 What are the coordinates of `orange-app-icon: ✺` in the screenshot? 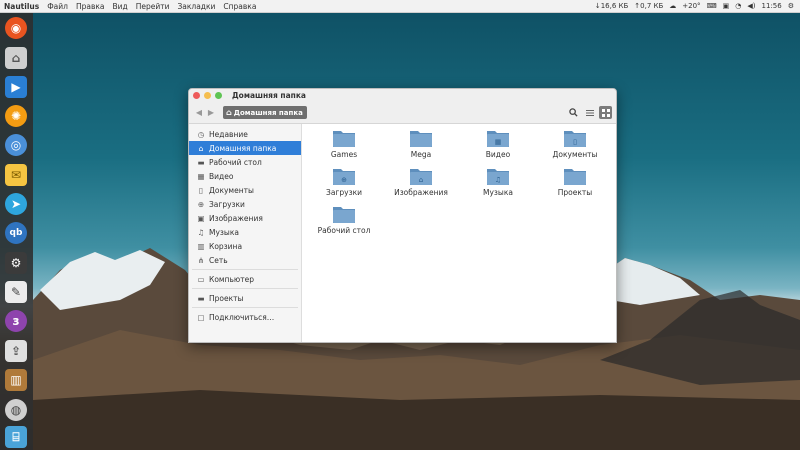 It's located at (16, 116).